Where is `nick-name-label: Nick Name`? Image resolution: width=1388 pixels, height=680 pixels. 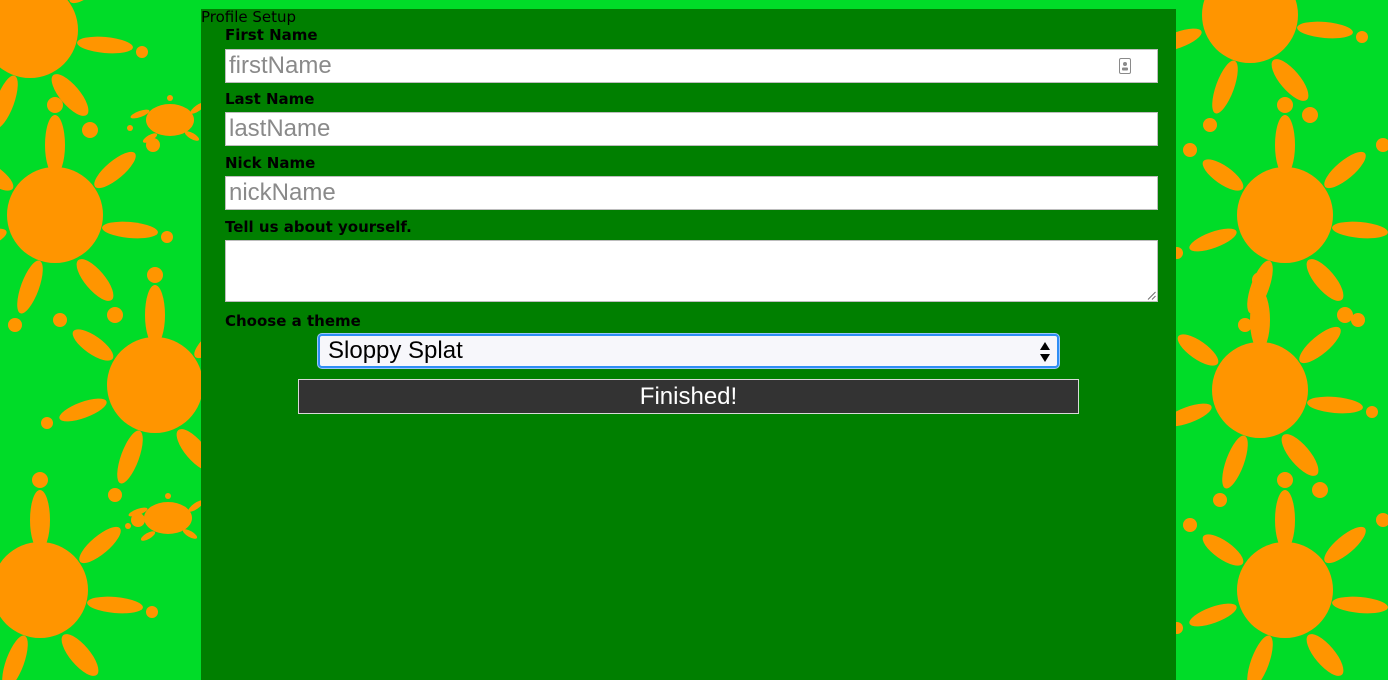
nick-name-label: Nick Name is located at coordinates (270, 163).